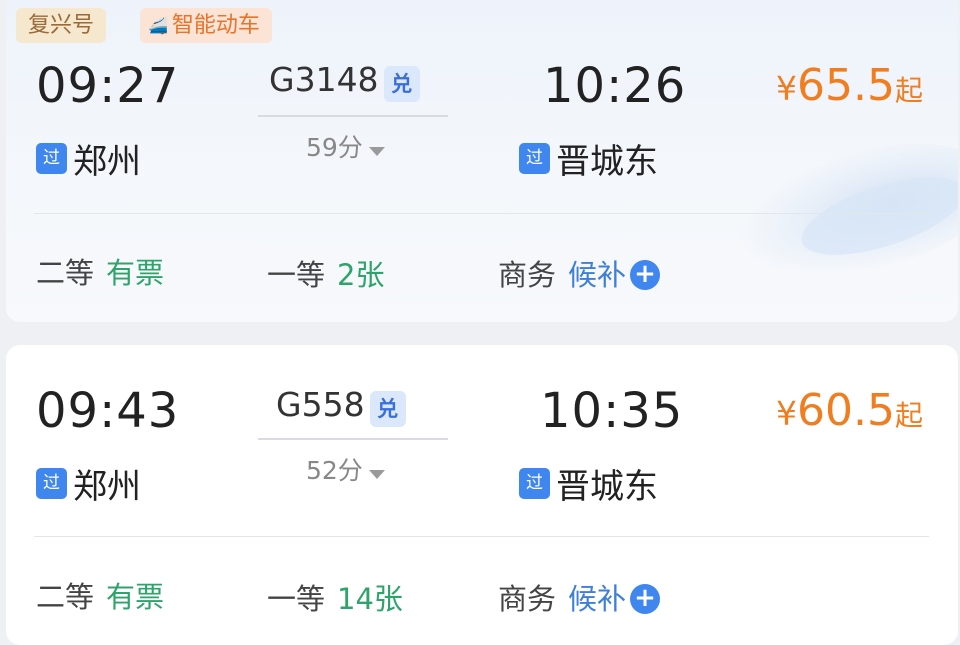 The width and height of the screenshot is (960, 645). Describe the element at coordinates (61, 25) in the screenshot. I see `fuxing-tag: 复兴号` at that location.